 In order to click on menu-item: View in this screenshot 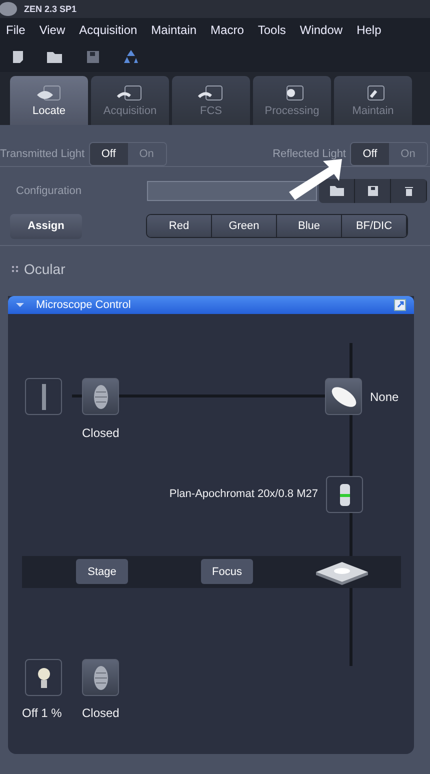, I will do `click(52, 30)`.